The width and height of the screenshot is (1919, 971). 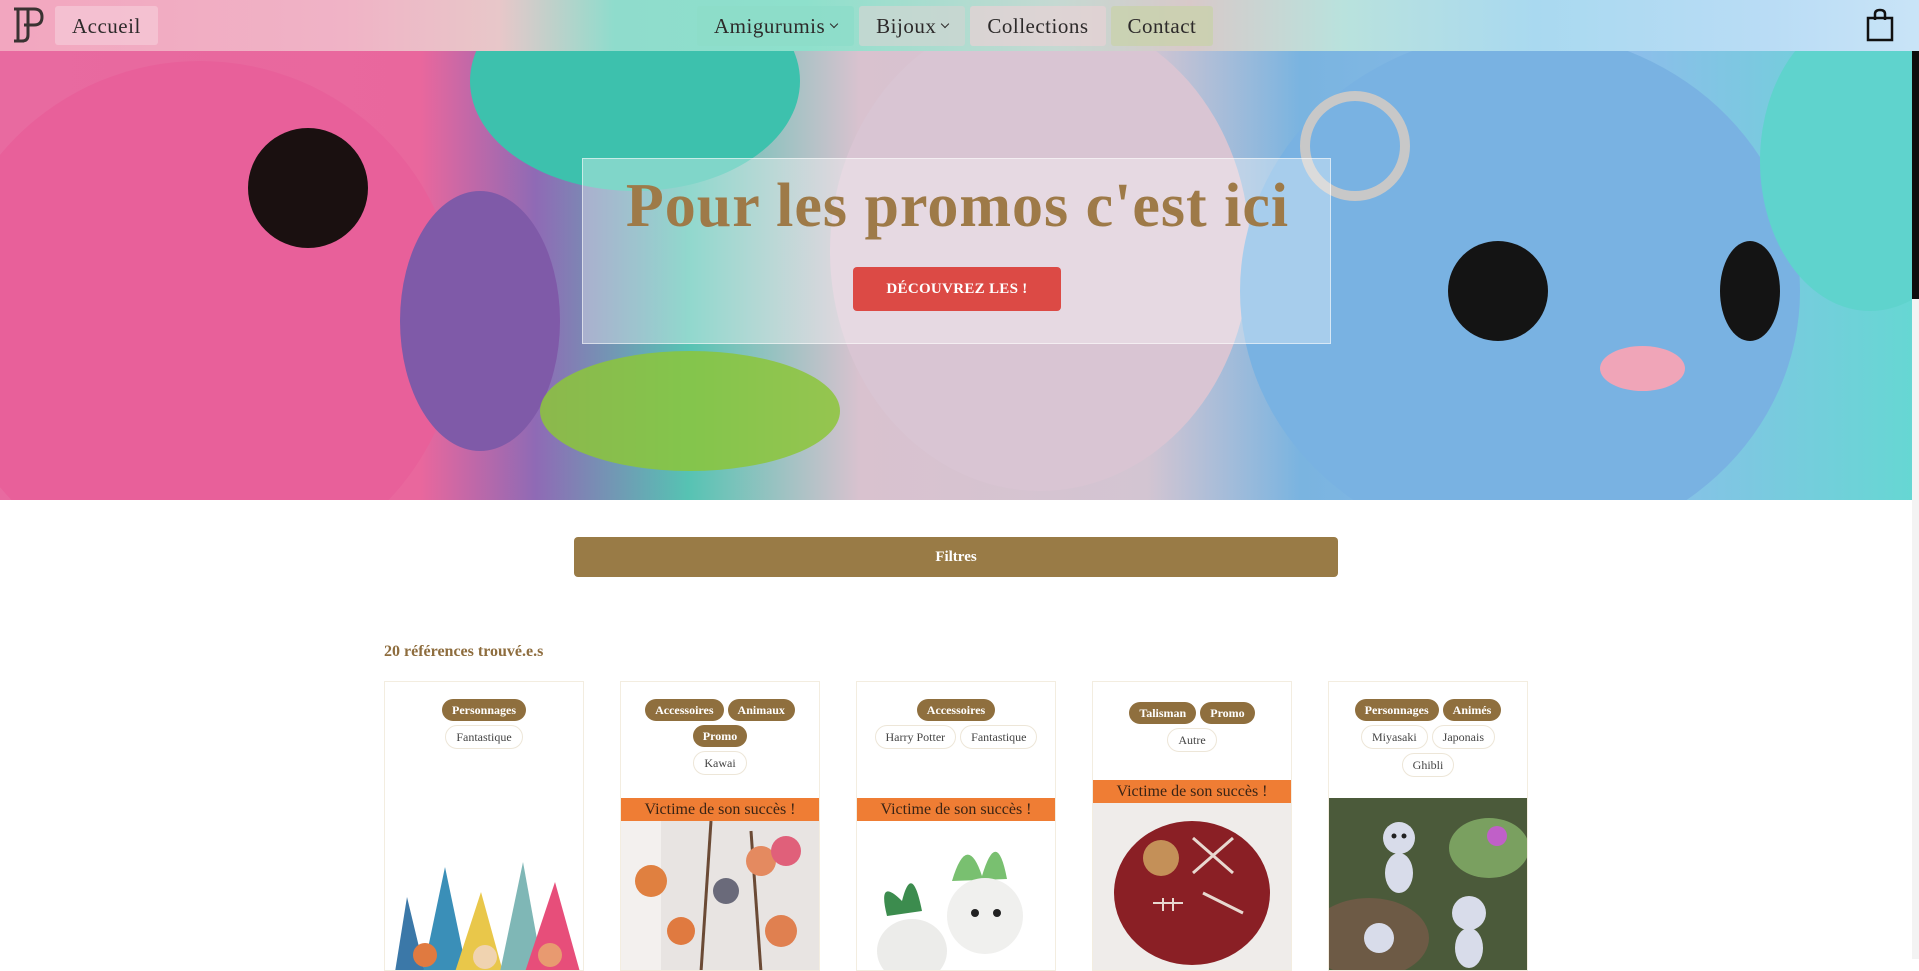 I want to click on filters-button: Filtres, so click(x=956, y=557).